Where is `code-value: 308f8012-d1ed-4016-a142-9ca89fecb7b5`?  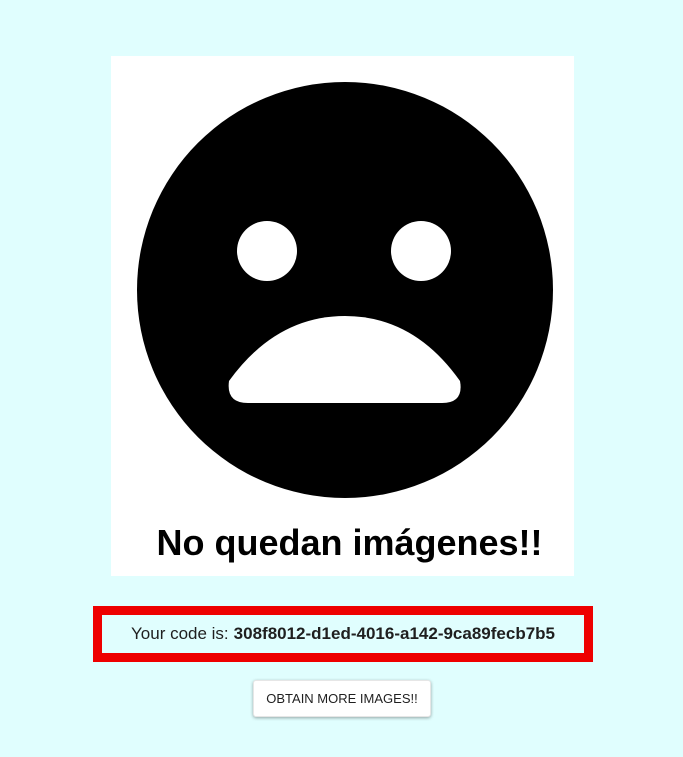 code-value: 308f8012-d1ed-4016-a142-9ca89fecb7b5 is located at coordinates (394, 633).